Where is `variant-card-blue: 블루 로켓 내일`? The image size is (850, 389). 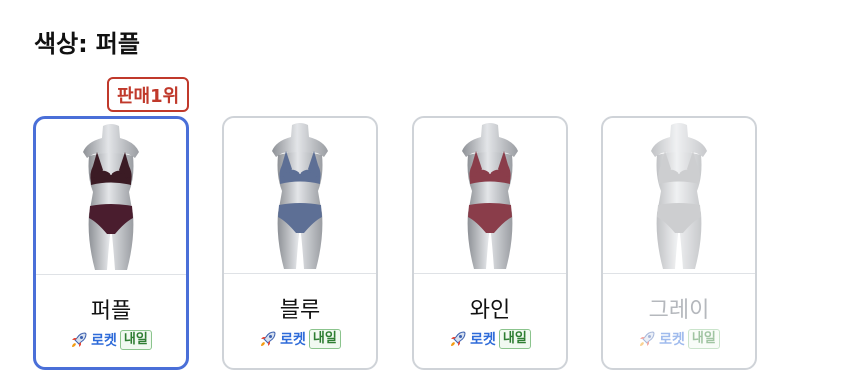 variant-card-blue: 블루 로켓 내일 is located at coordinates (300, 243).